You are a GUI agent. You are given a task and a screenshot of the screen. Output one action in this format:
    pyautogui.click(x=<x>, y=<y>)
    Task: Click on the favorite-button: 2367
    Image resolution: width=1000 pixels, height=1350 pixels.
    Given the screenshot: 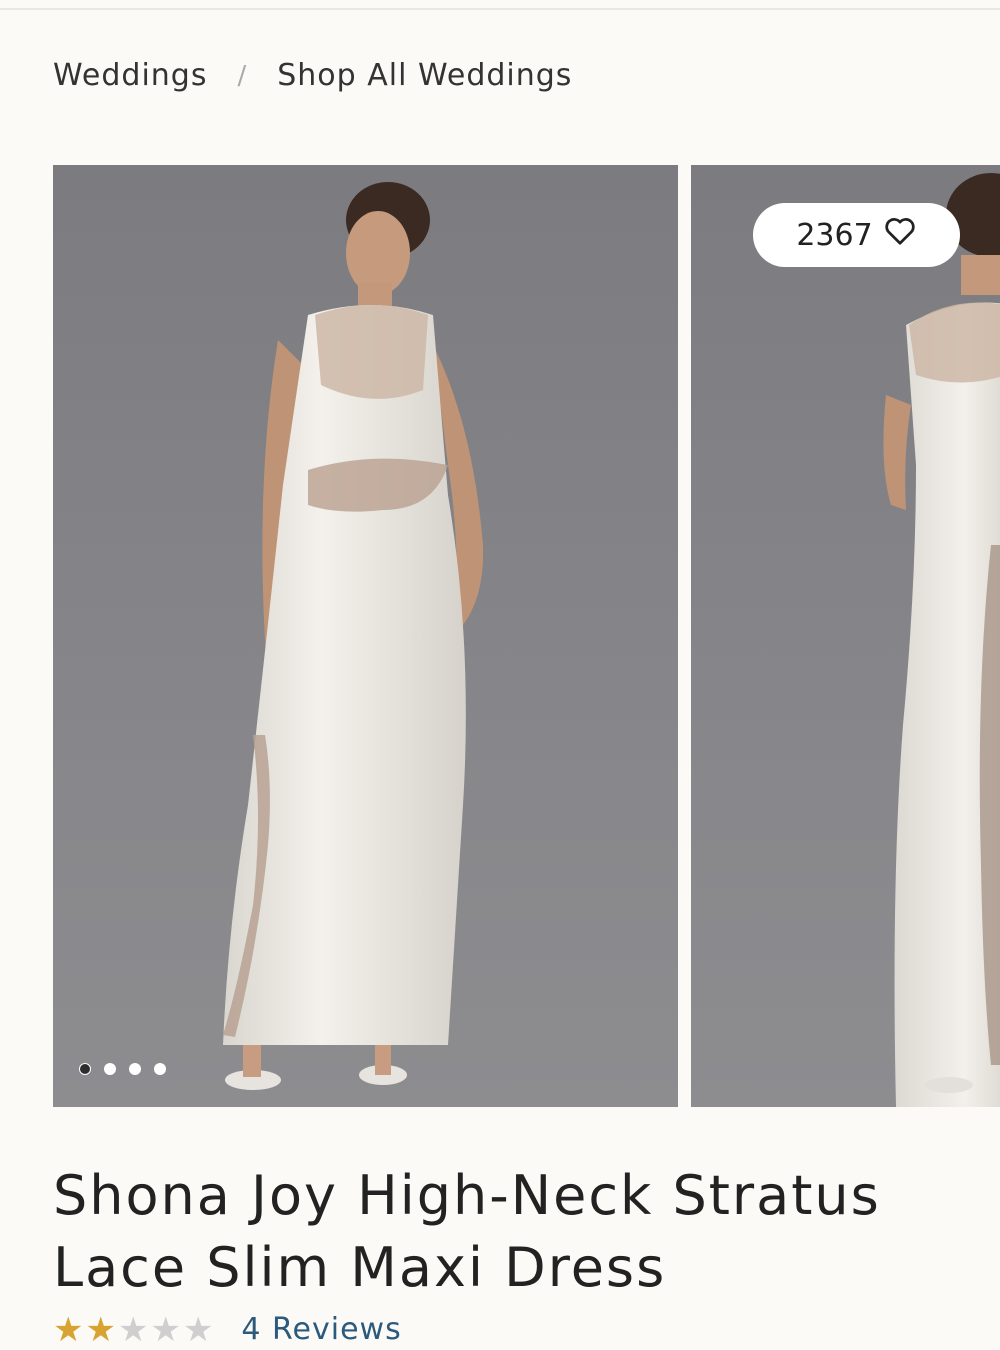 What is the action you would take?
    pyautogui.click(x=856, y=235)
    